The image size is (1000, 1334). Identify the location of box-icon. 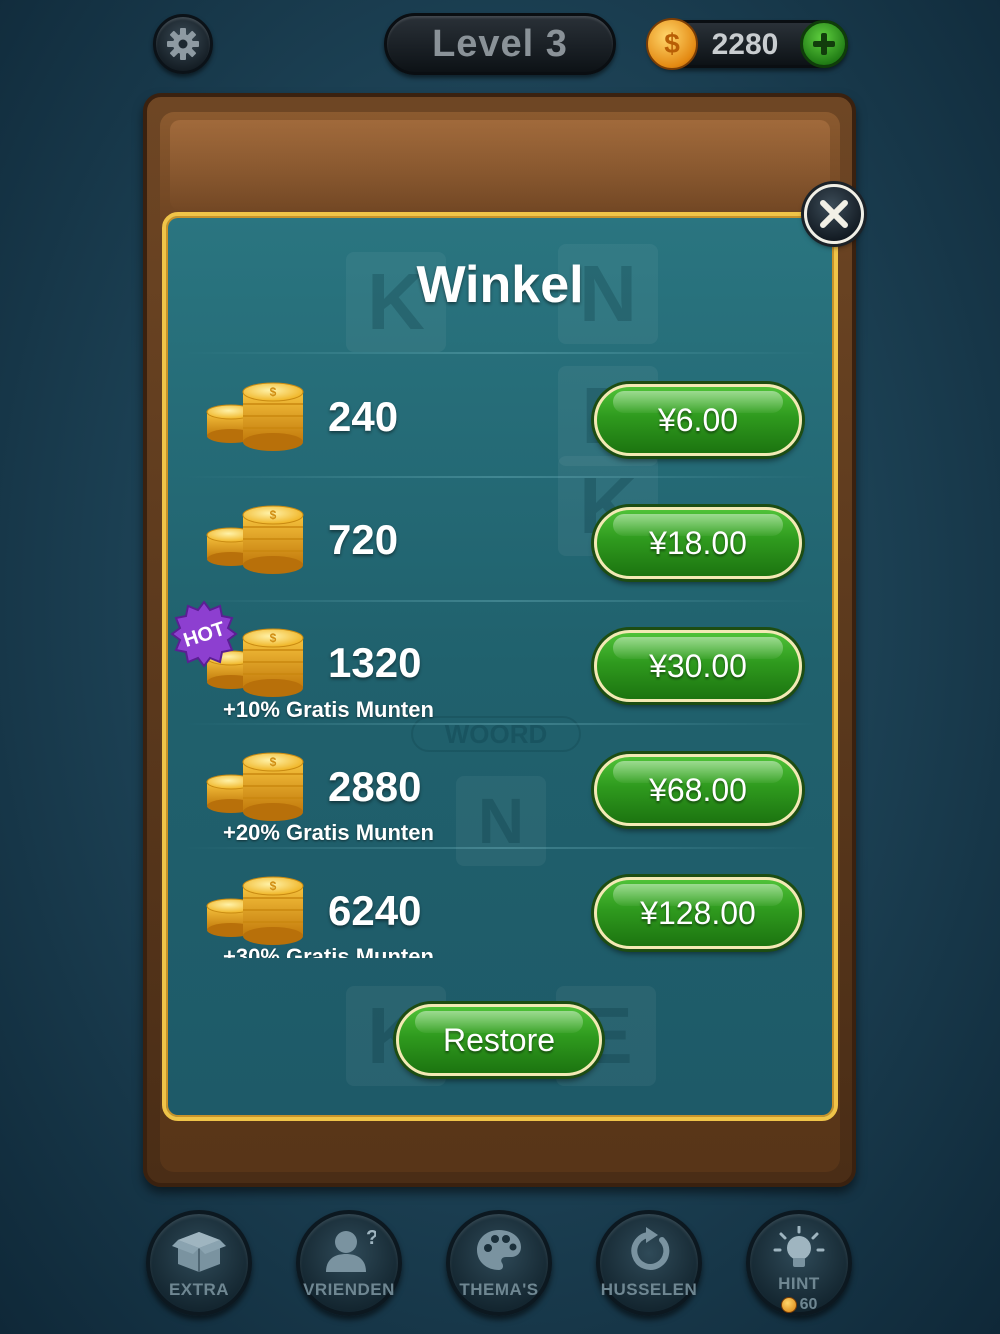
(199, 1252).